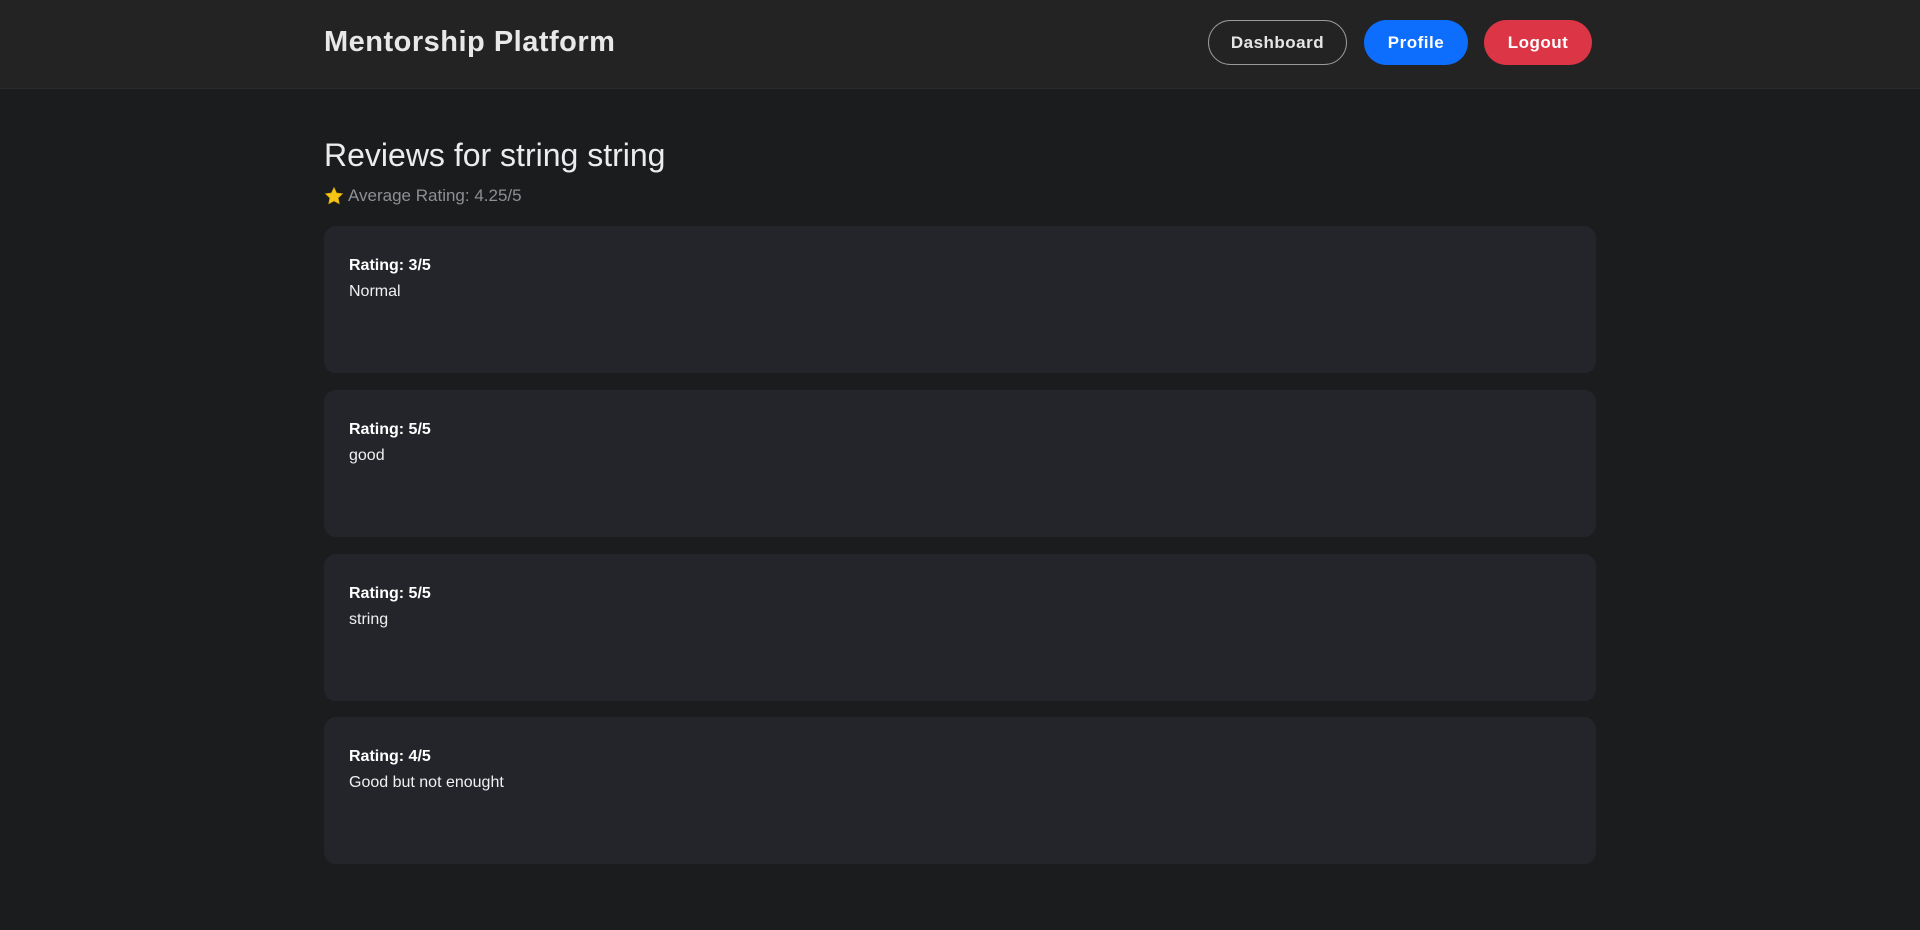 This screenshot has width=1920, height=930. I want to click on review-comment: Good but not enought, so click(426, 782).